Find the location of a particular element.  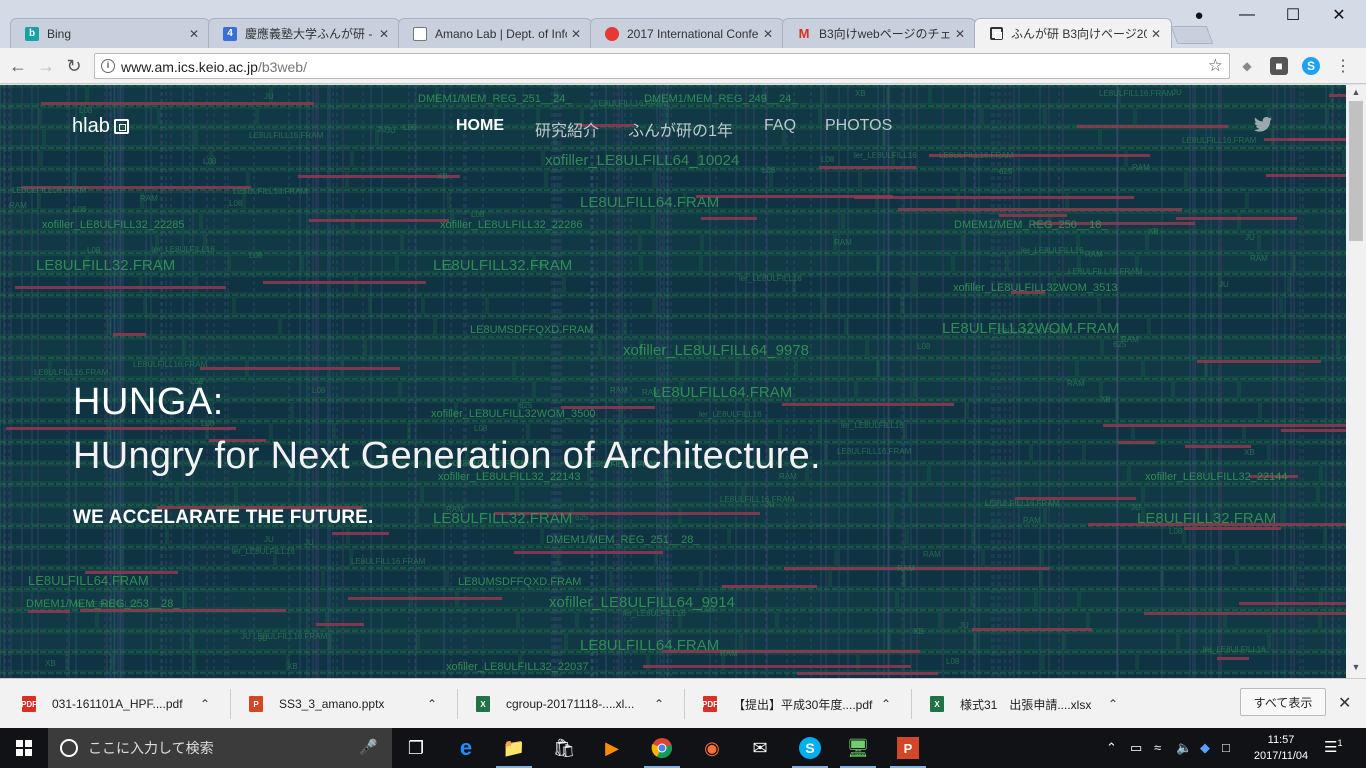

start-button is located at coordinates (24, 748).